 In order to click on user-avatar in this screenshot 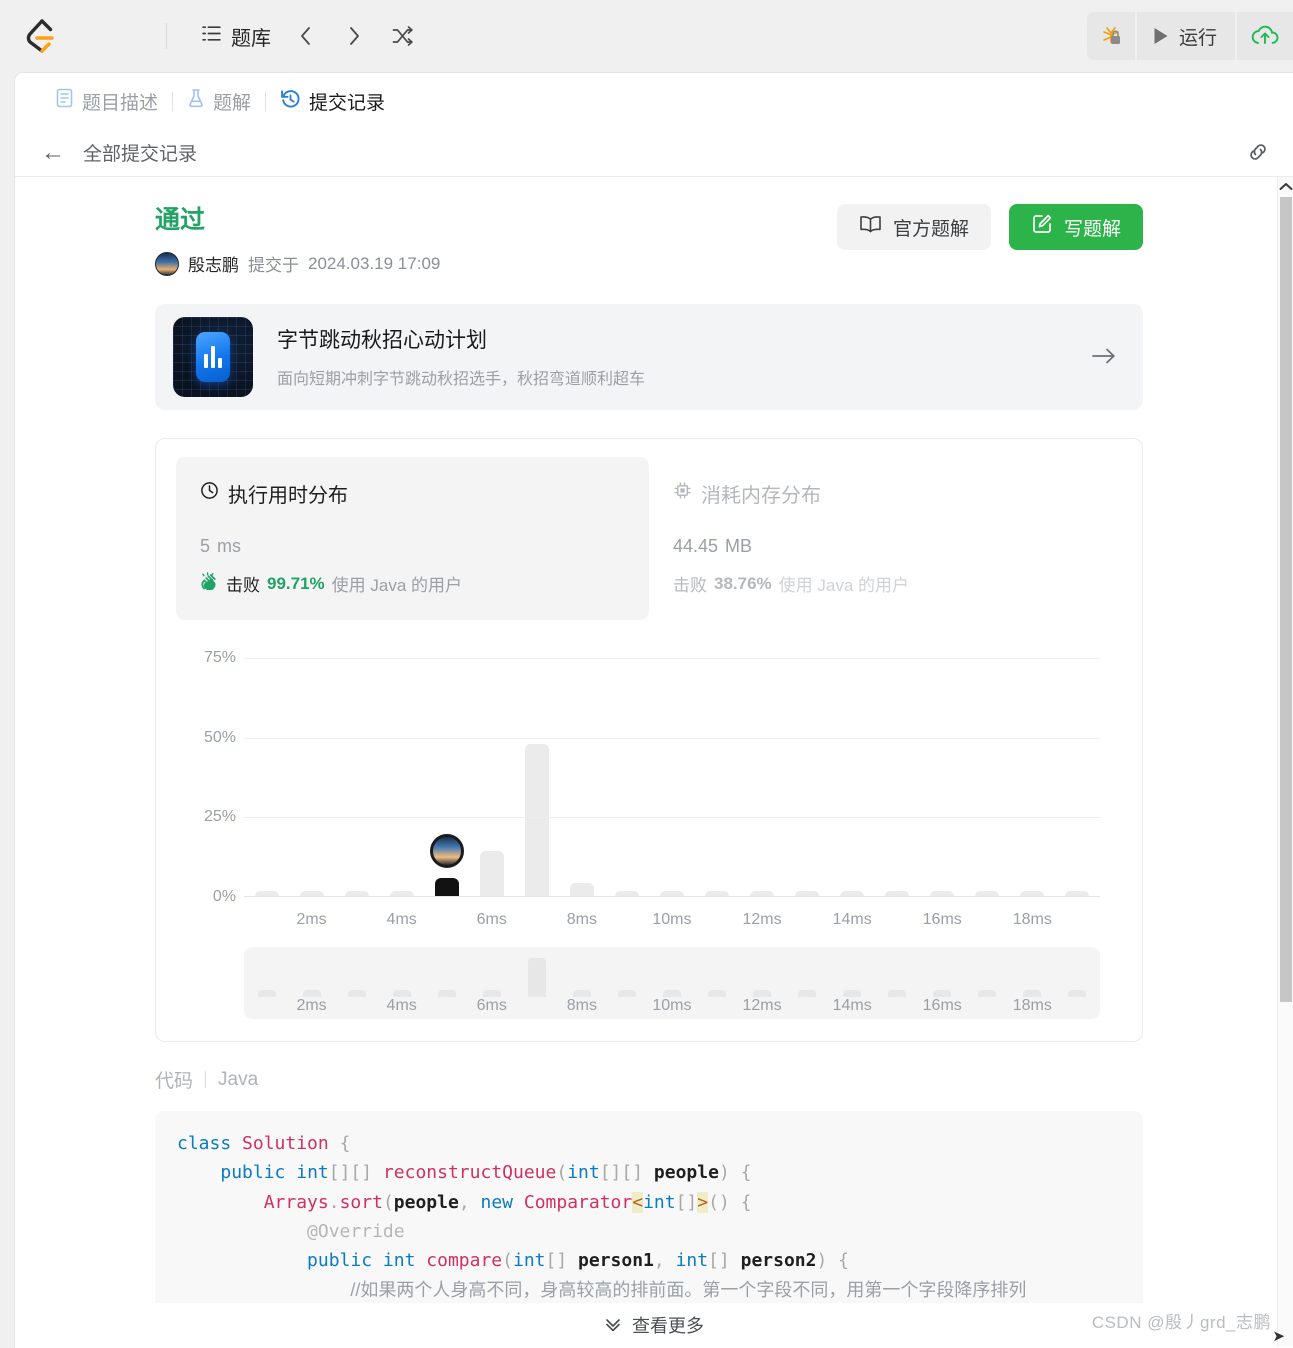, I will do `click(167, 263)`.